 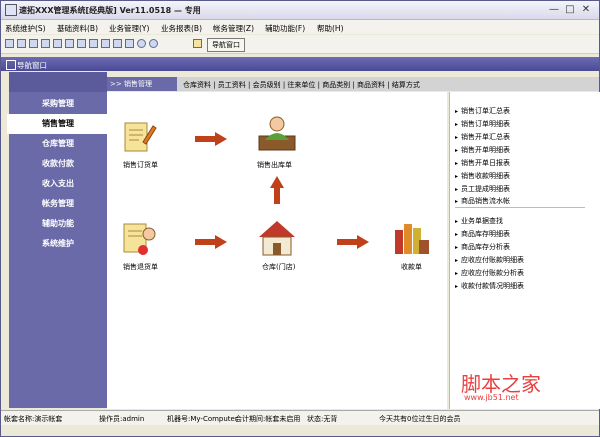 What do you see at coordinates (278, 267) in the screenshot?
I see `warehouse-label: 仓库(门店)` at bounding box center [278, 267].